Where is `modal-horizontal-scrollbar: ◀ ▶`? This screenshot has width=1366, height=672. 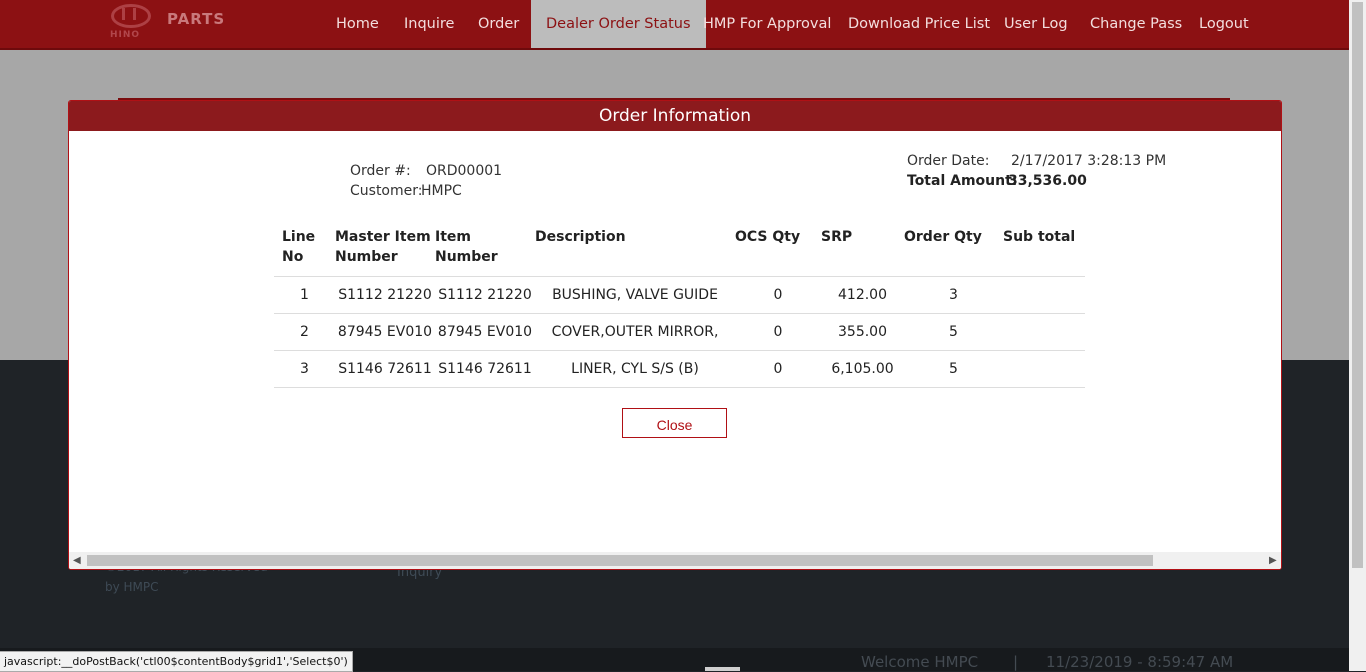 modal-horizontal-scrollbar: ◀ ▶ is located at coordinates (675, 560).